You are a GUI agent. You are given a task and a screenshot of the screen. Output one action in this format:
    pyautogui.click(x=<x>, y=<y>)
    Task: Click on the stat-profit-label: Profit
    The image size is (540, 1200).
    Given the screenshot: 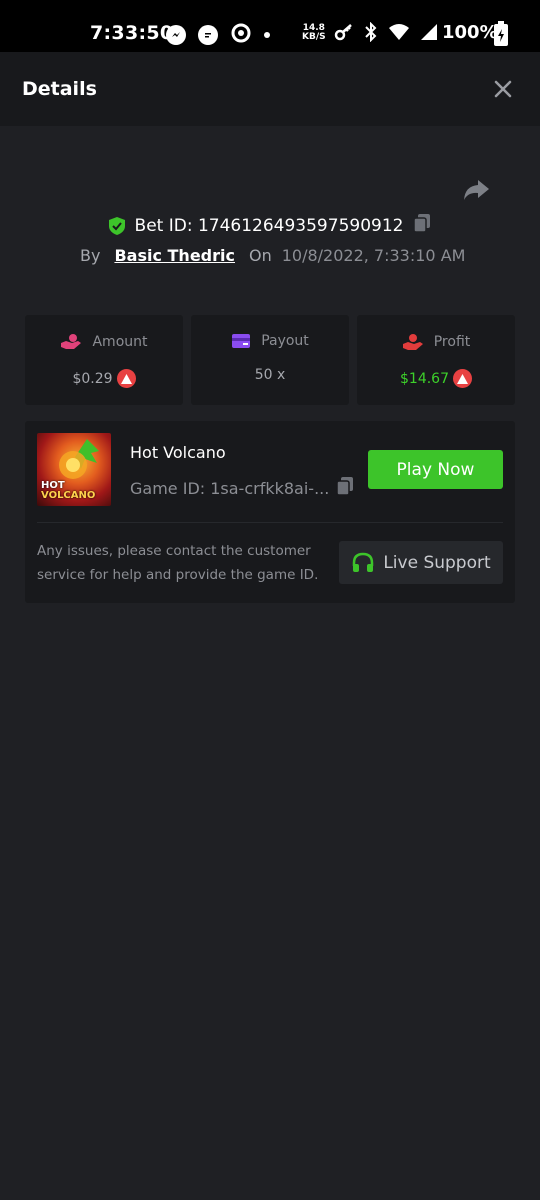 What is the action you would take?
    pyautogui.click(x=452, y=342)
    